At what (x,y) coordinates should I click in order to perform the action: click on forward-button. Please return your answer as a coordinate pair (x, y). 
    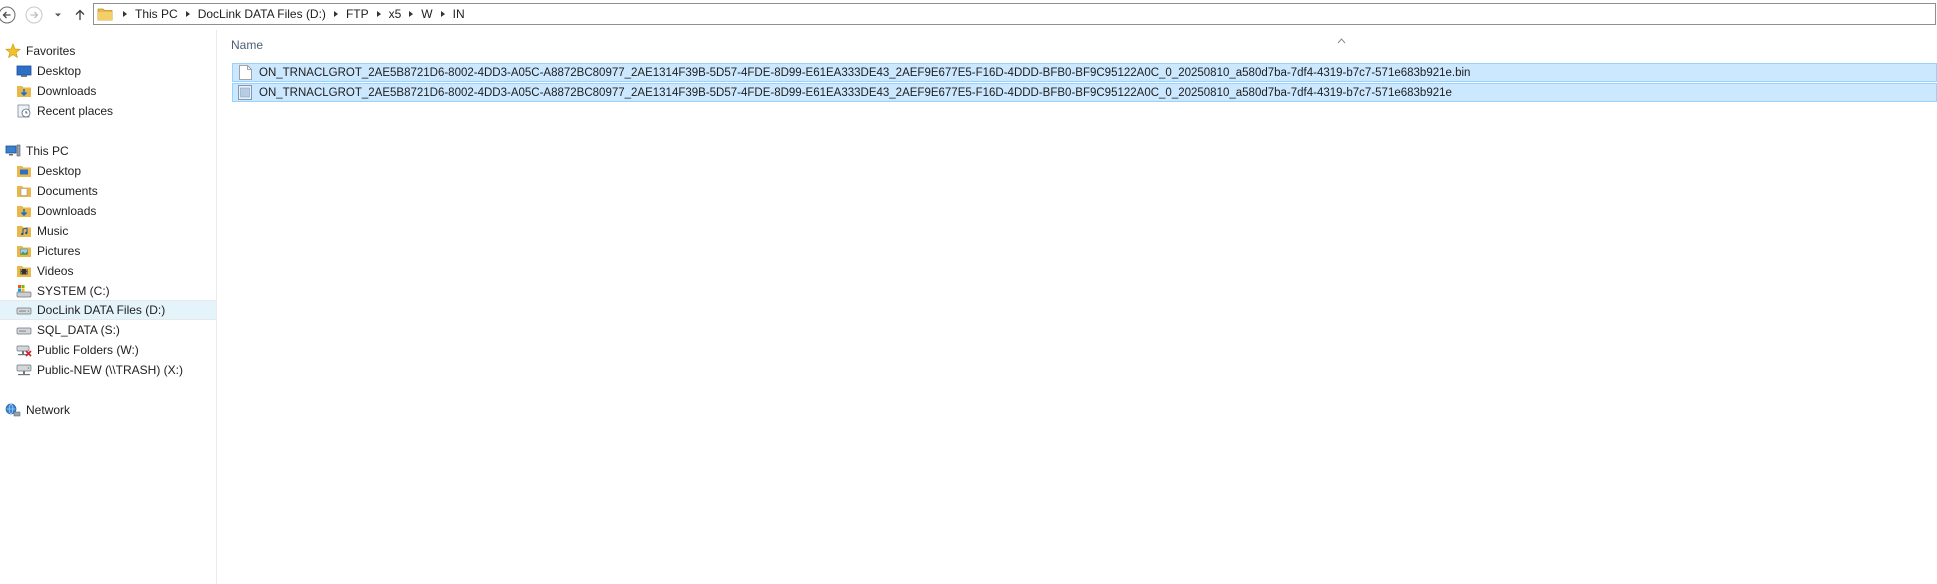
    Looking at the image, I should click on (34, 15).